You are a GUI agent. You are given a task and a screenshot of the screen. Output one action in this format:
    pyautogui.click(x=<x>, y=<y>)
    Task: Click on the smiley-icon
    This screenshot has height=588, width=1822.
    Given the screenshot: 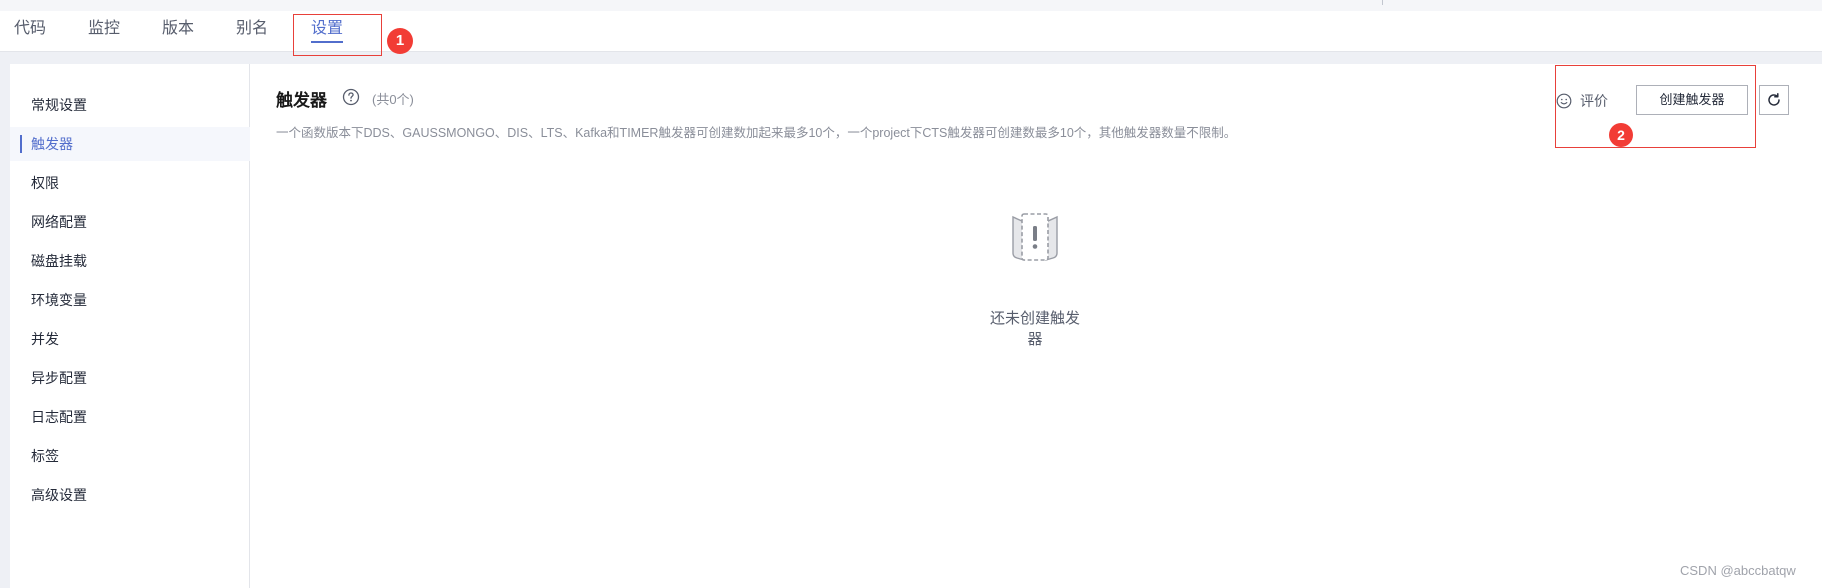 What is the action you would take?
    pyautogui.click(x=1564, y=101)
    